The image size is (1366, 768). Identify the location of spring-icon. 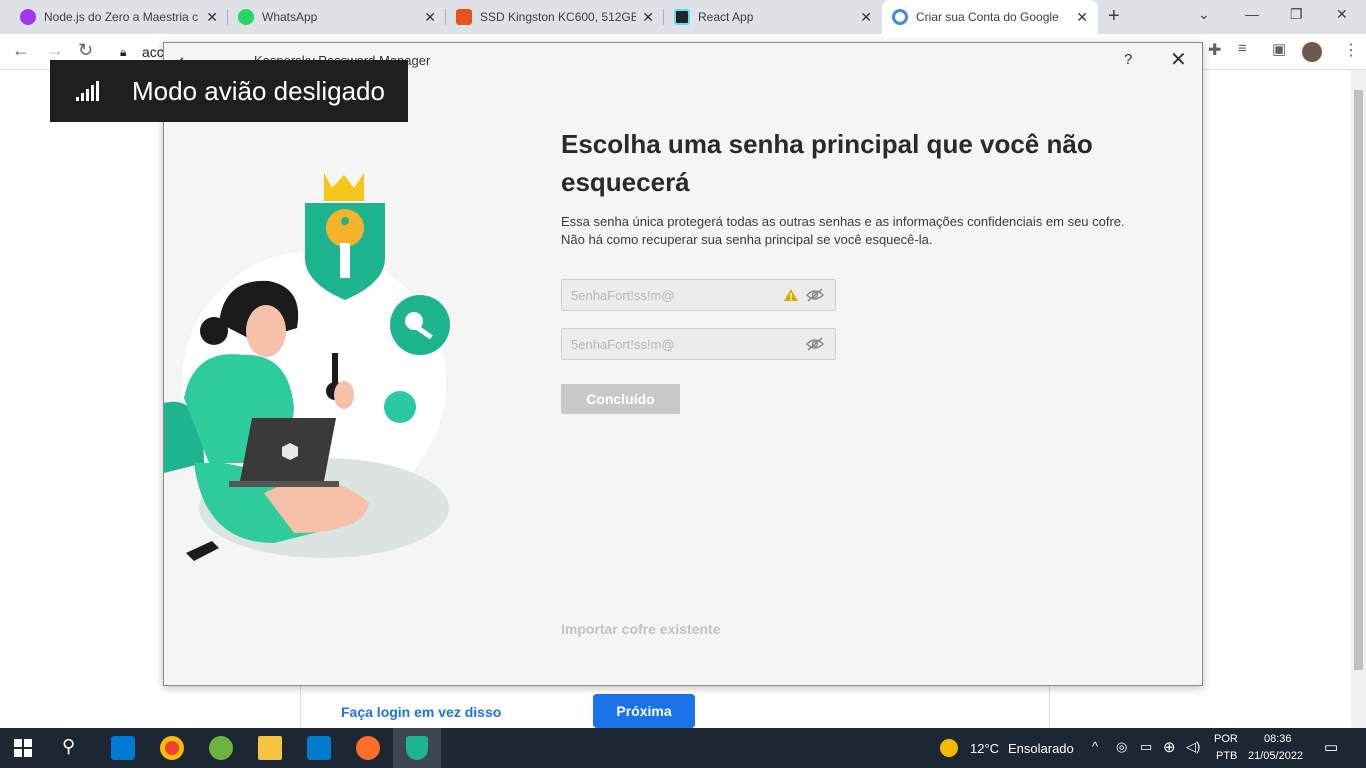
(221, 748).